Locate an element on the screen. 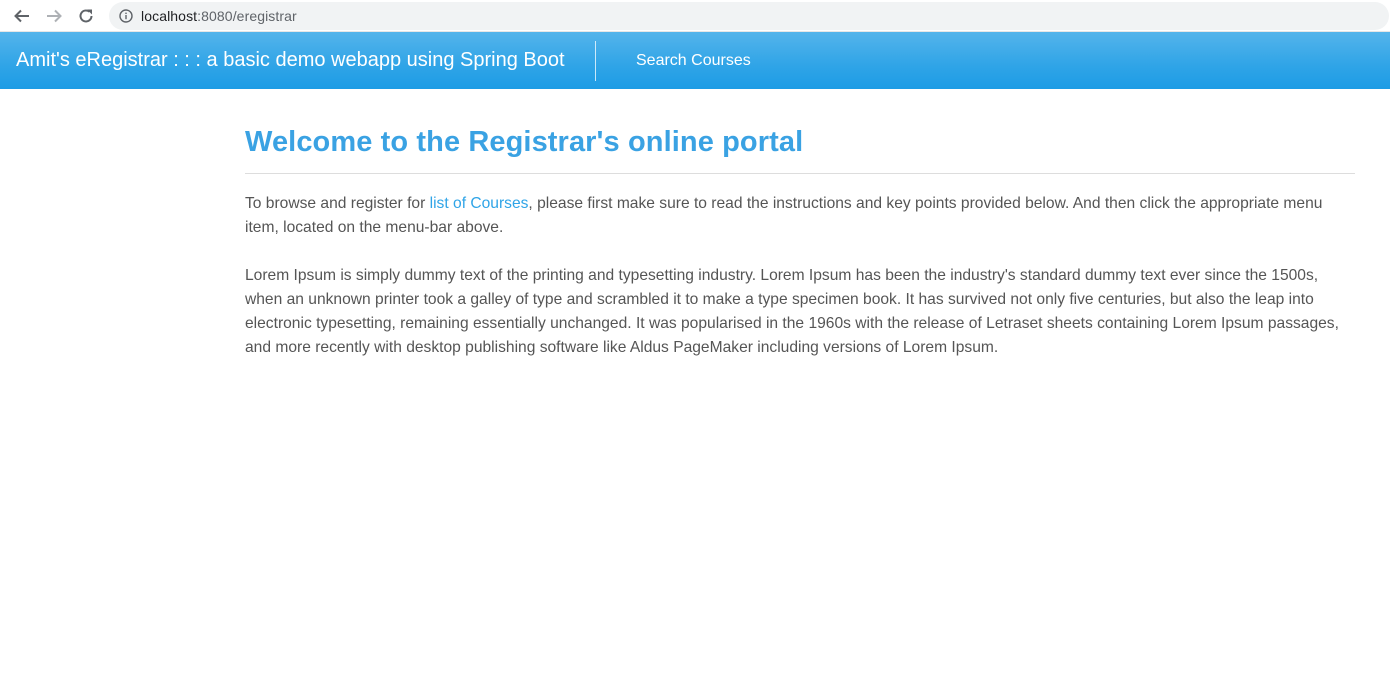 The width and height of the screenshot is (1390, 679). forward-arrow-icon is located at coordinates (54, 15).